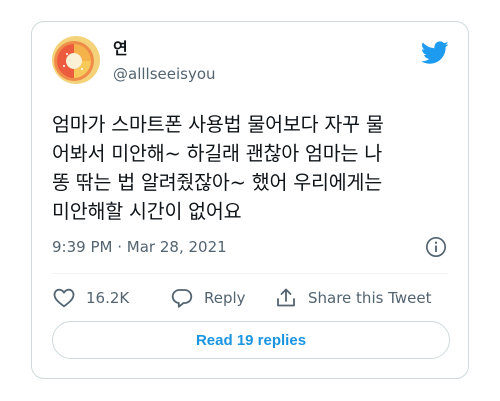 The image size is (500, 401). I want to click on author-handle: @alllseeisyou, so click(164, 74).